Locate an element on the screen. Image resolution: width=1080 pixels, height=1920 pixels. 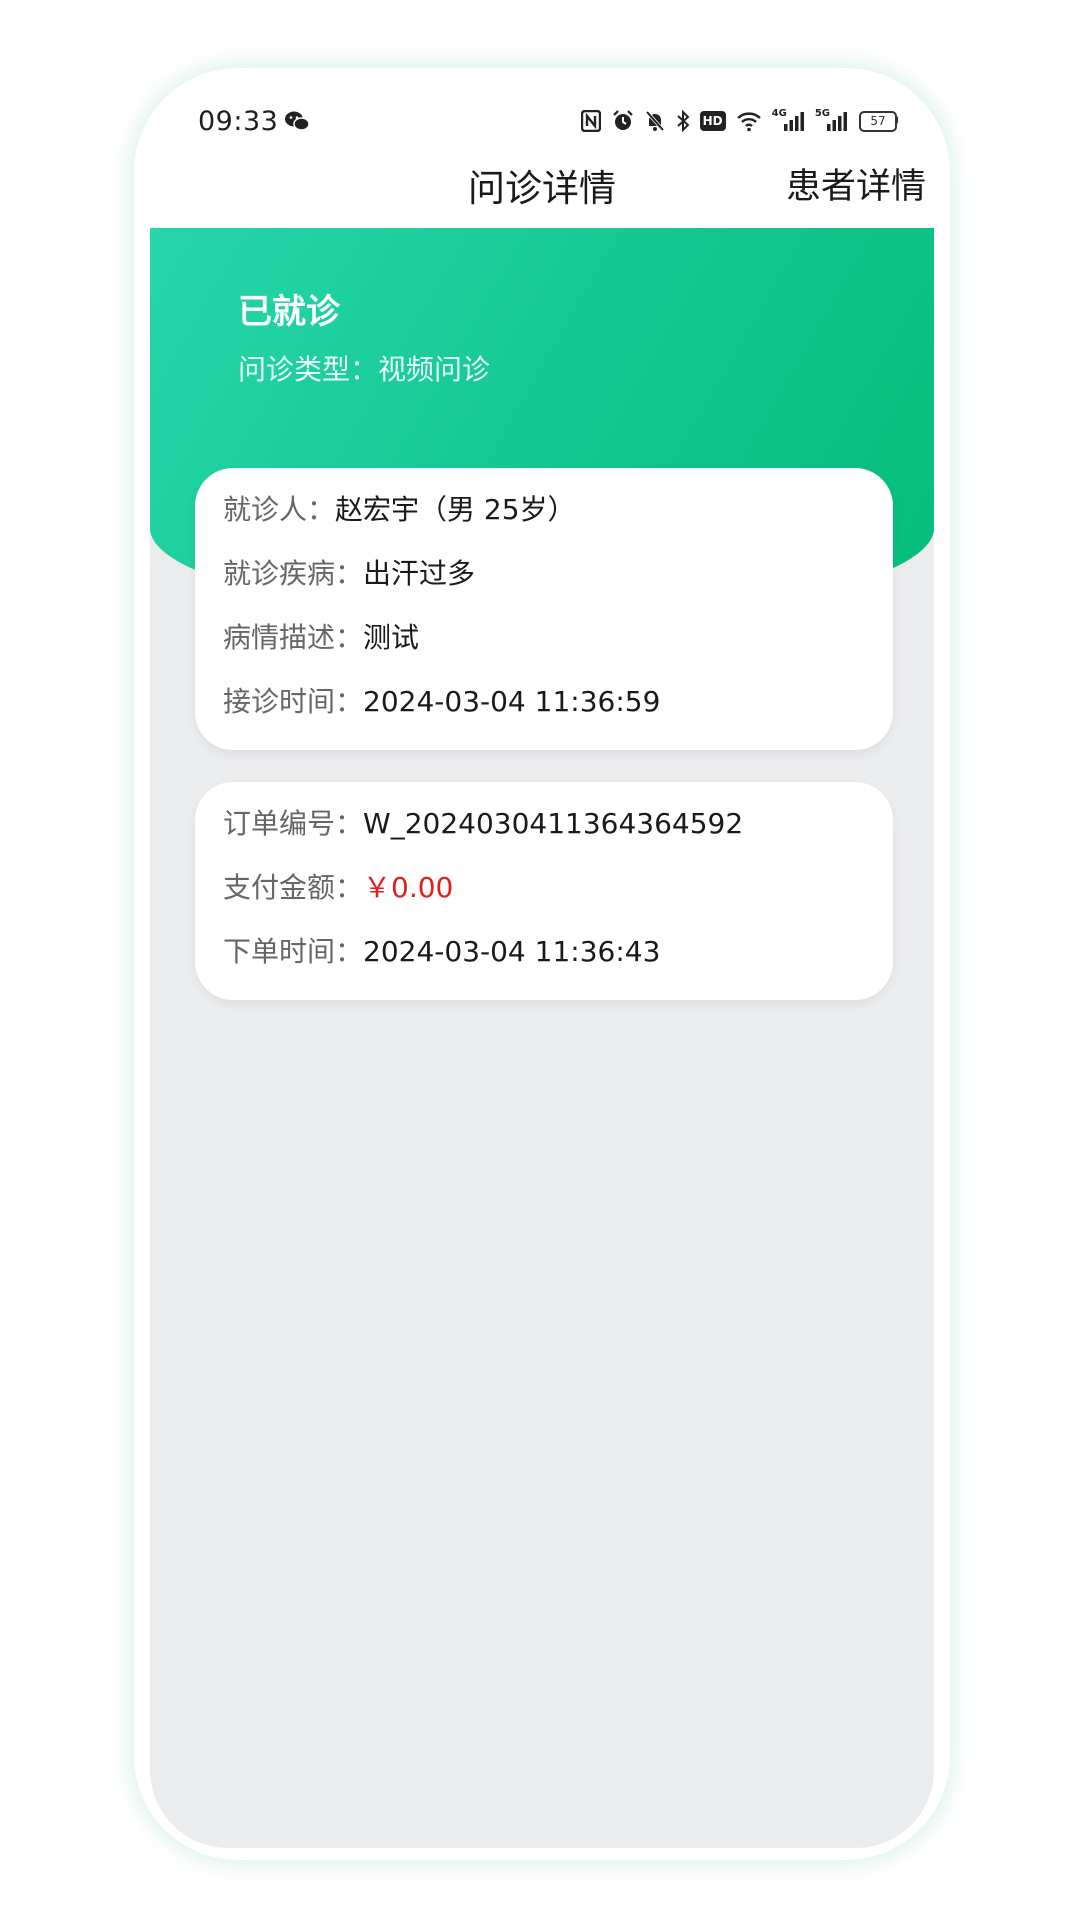
wifi-icon is located at coordinates (749, 121).